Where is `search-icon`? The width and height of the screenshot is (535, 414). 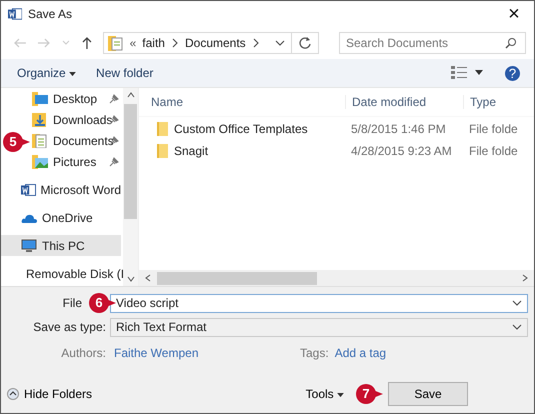
search-icon is located at coordinates (511, 43).